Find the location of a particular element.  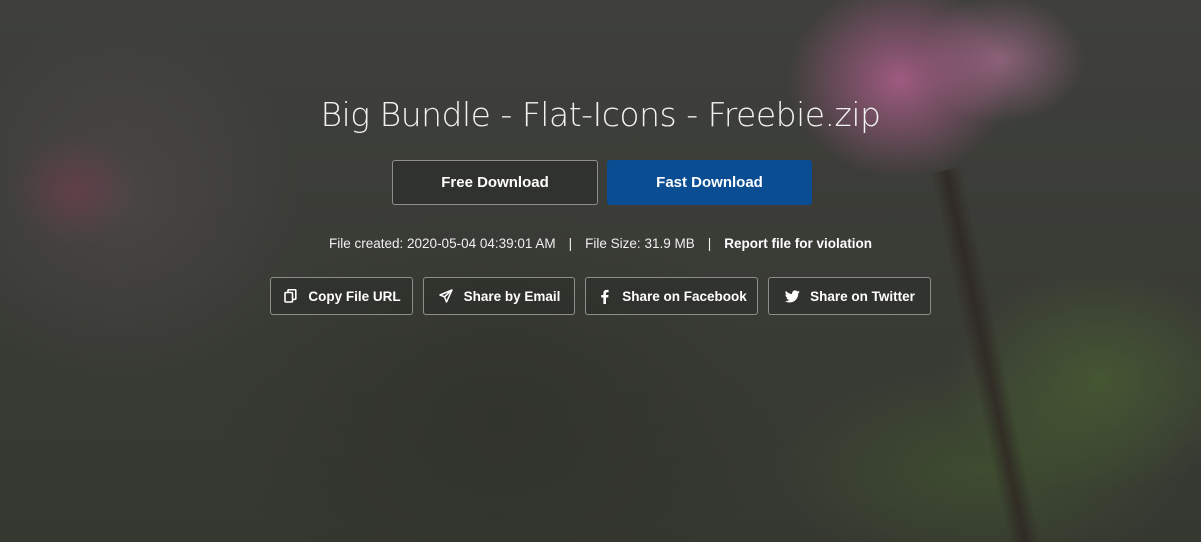

free-download-button: Free Download is located at coordinates (495, 182).